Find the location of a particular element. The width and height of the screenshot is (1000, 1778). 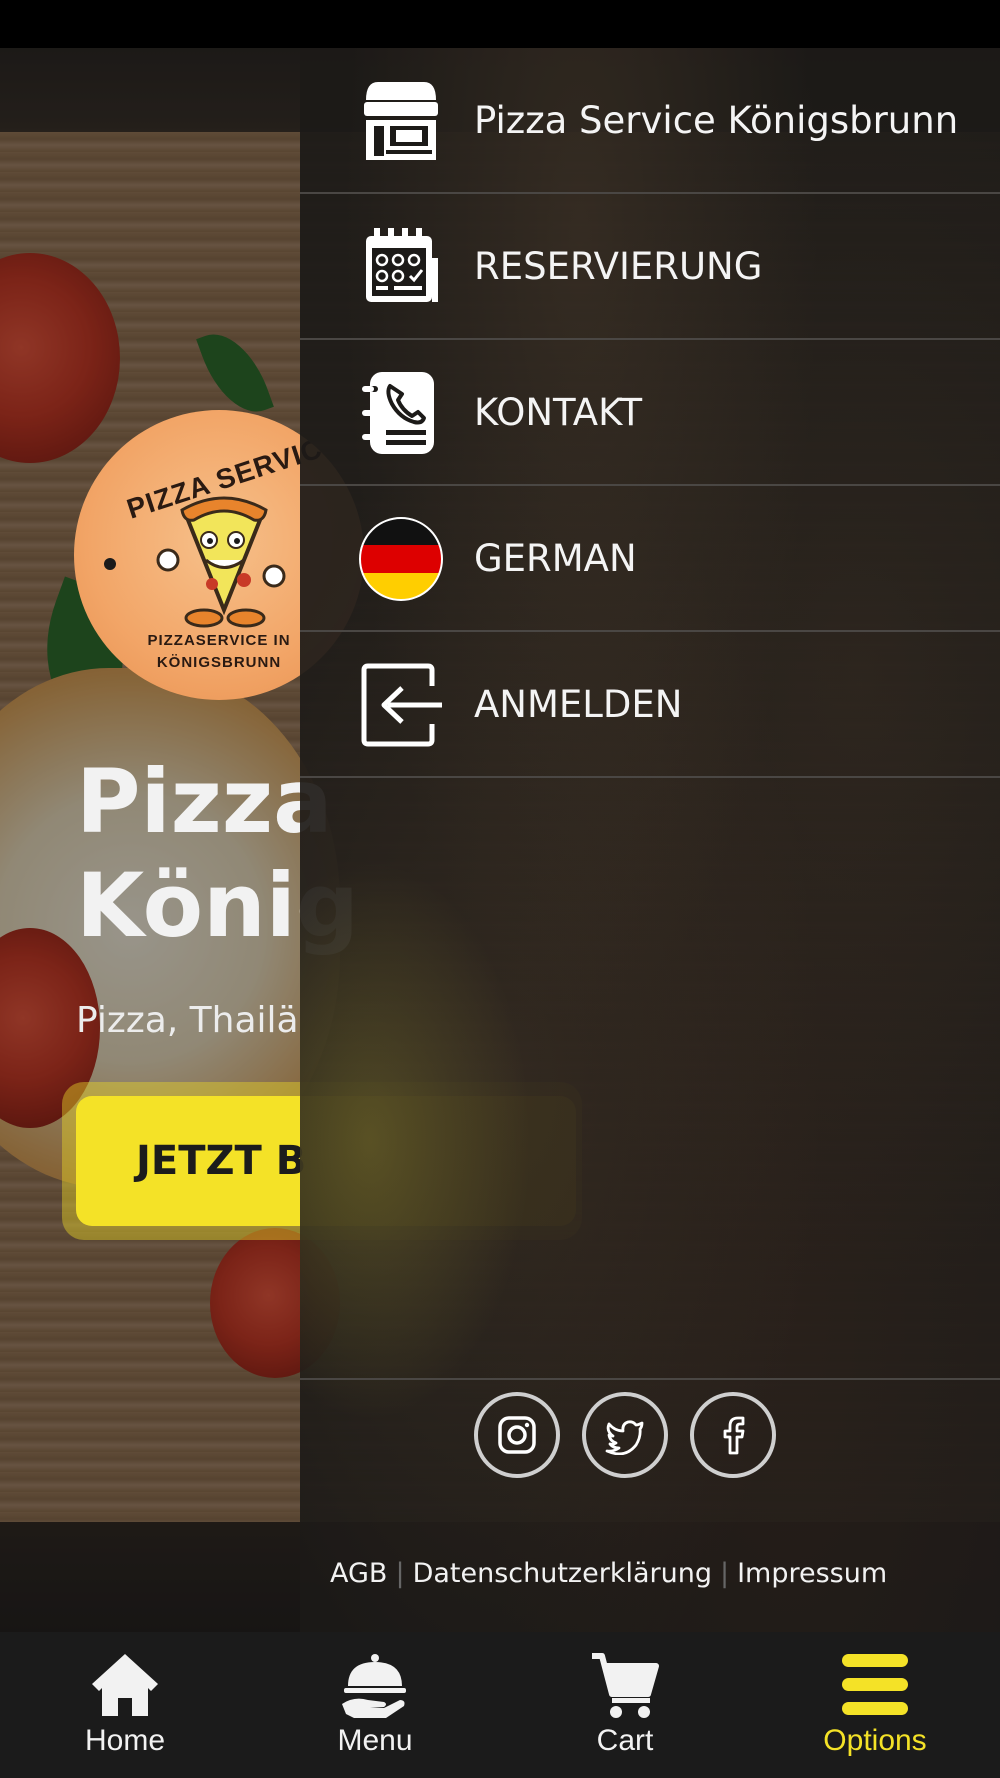

nav-label: Cart is located at coordinates (625, 1740).